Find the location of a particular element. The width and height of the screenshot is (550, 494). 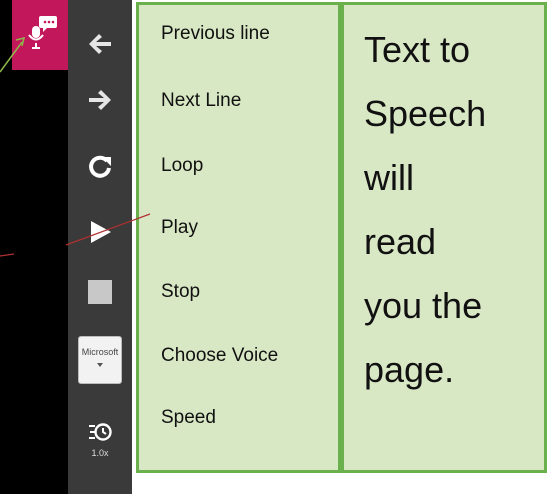

label-stop: Stop is located at coordinates (181, 291).